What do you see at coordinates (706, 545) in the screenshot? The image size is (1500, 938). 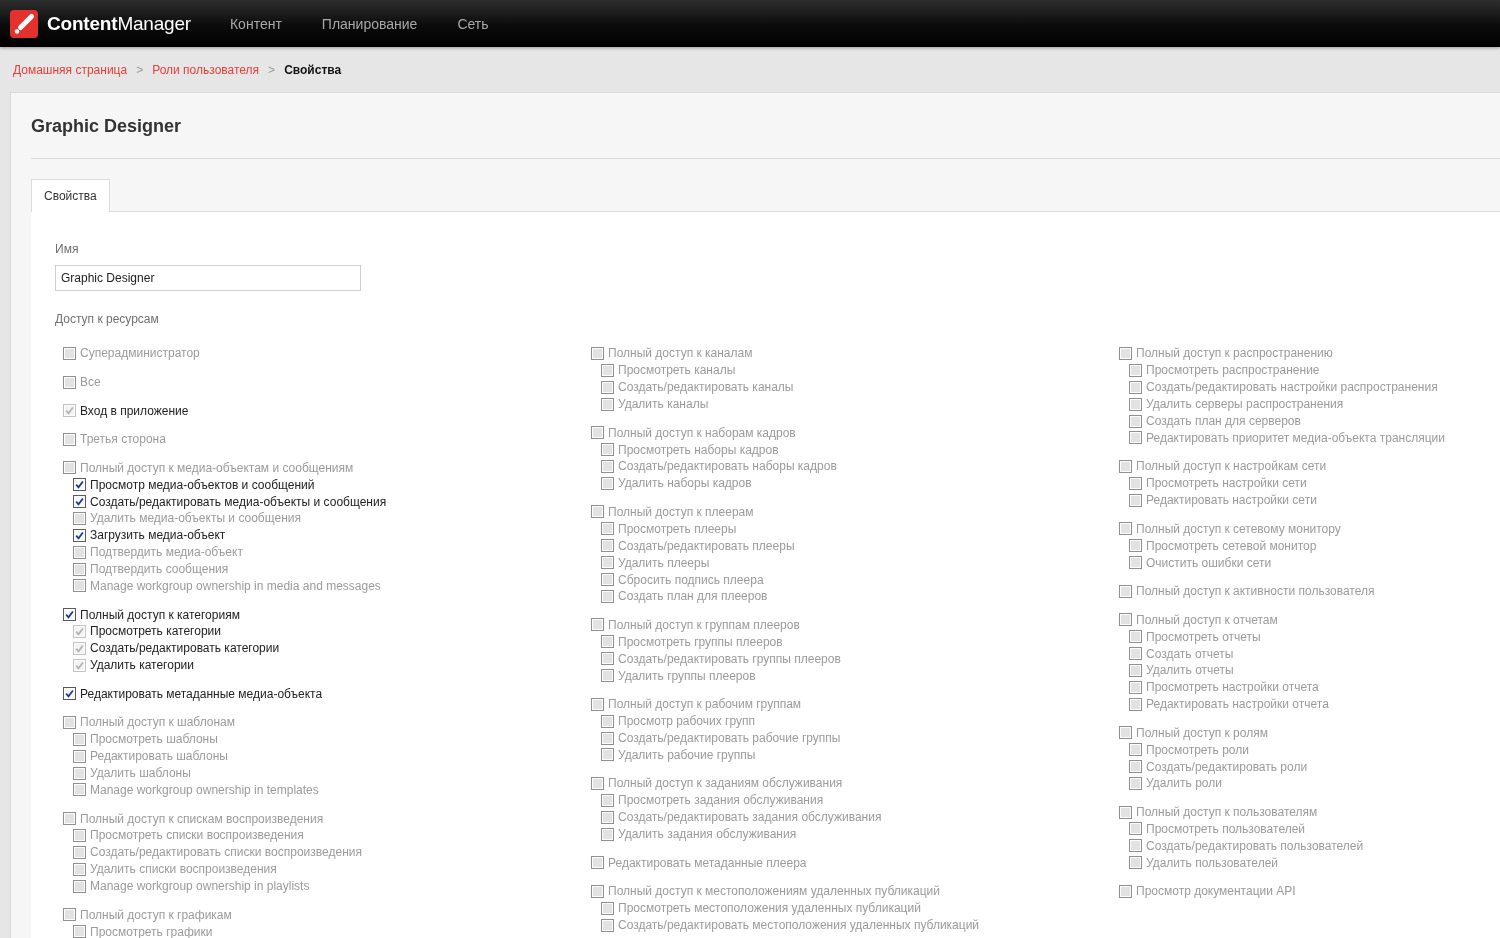 I see `checkbox-label: Создать/редактировать плееры` at bounding box center [706, 545].